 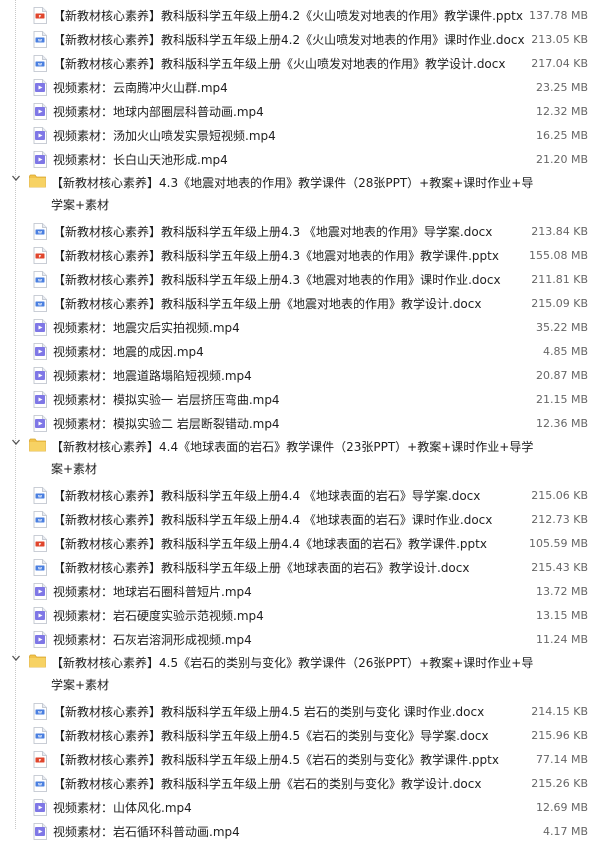 I want to click on file-row: 视频素材：岩石循环科普动画.mp4 4.17 MB, so click(x=296, y=832).